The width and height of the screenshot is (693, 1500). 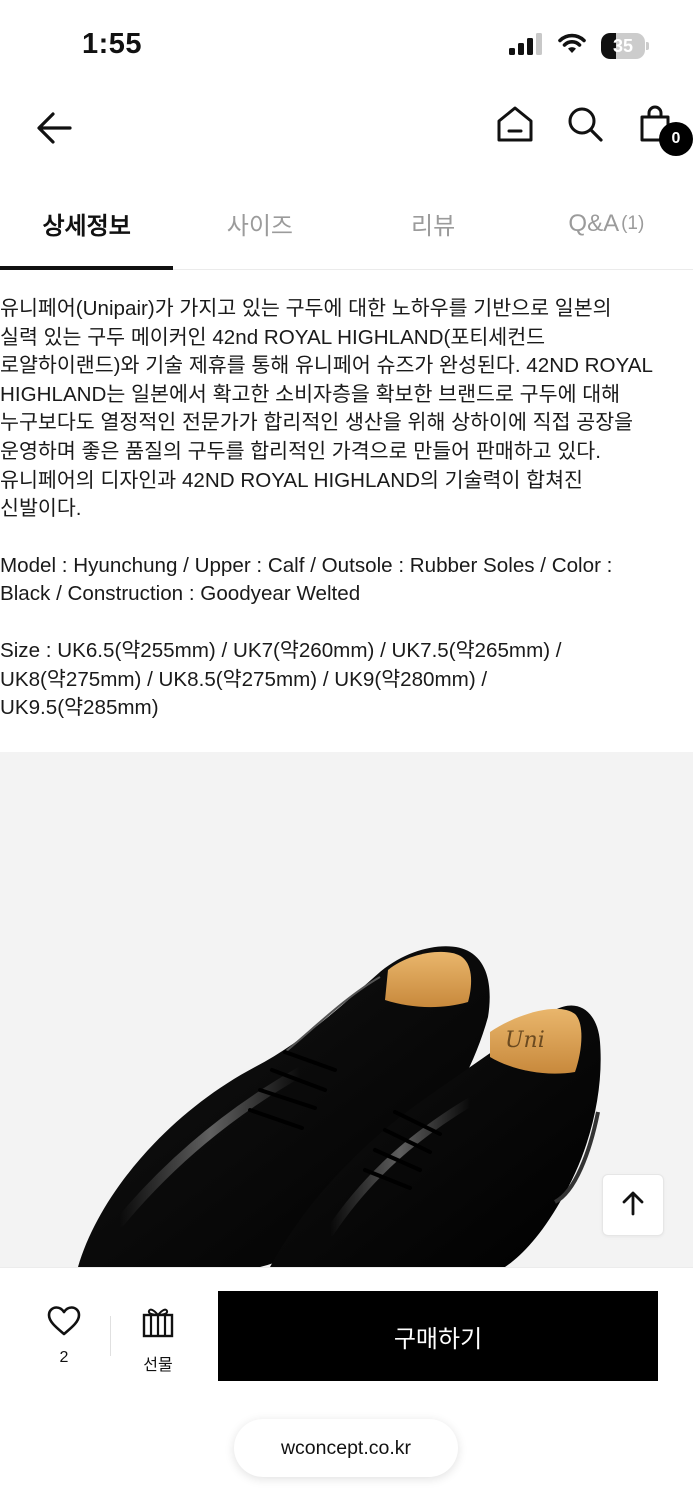 I want to click on shoe-logo-text: Uni, so click(x=525, y=1040).